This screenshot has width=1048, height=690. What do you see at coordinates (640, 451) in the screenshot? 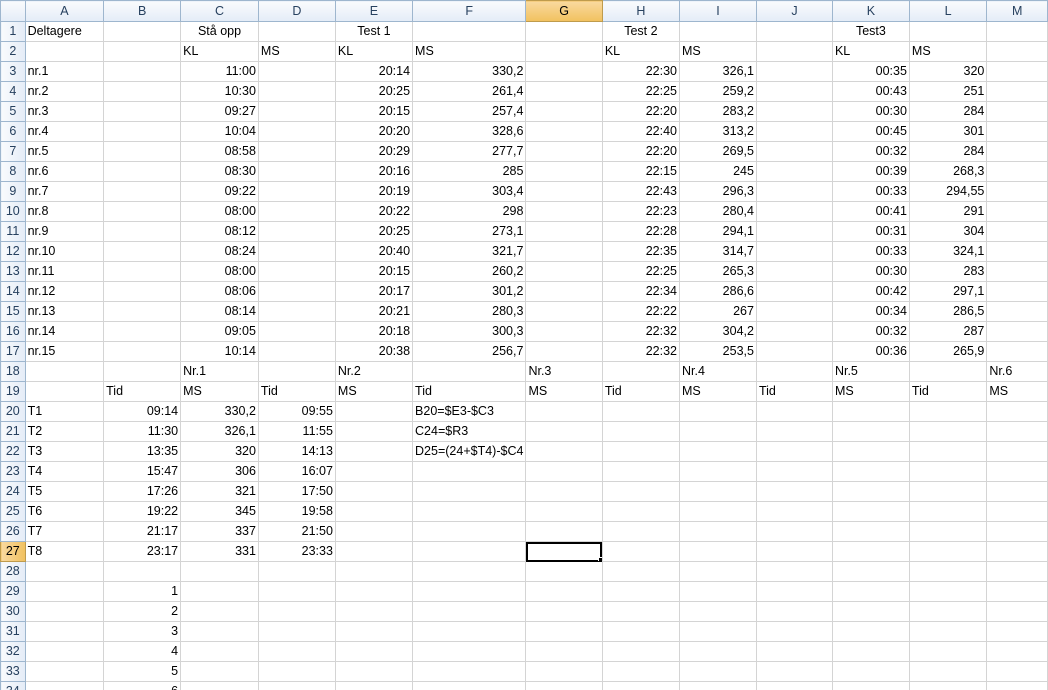
I see `cell-h22` at bounding box center [640, 451].